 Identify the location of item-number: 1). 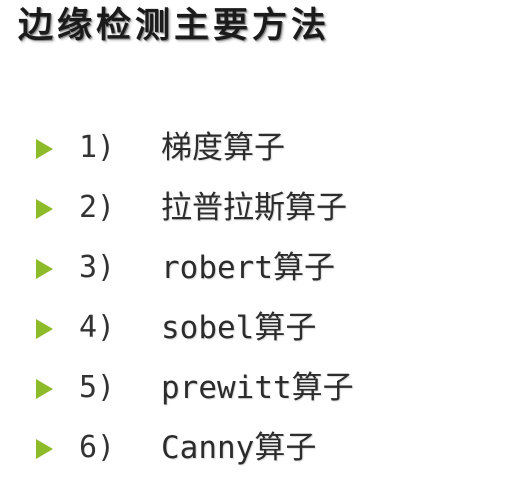
(97, 147).